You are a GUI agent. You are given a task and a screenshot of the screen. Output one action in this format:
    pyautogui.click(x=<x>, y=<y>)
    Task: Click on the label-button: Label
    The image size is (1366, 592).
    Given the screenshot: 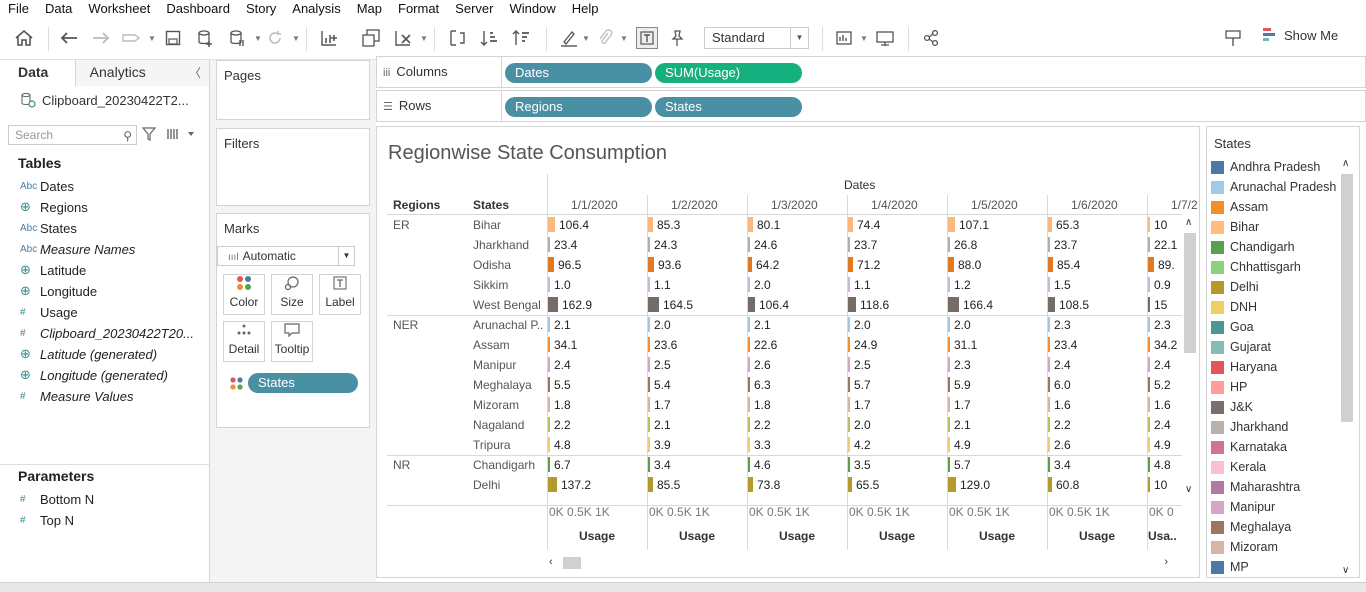 What is the action you would take?
    pyautogui.click(x=340, y=294)
    